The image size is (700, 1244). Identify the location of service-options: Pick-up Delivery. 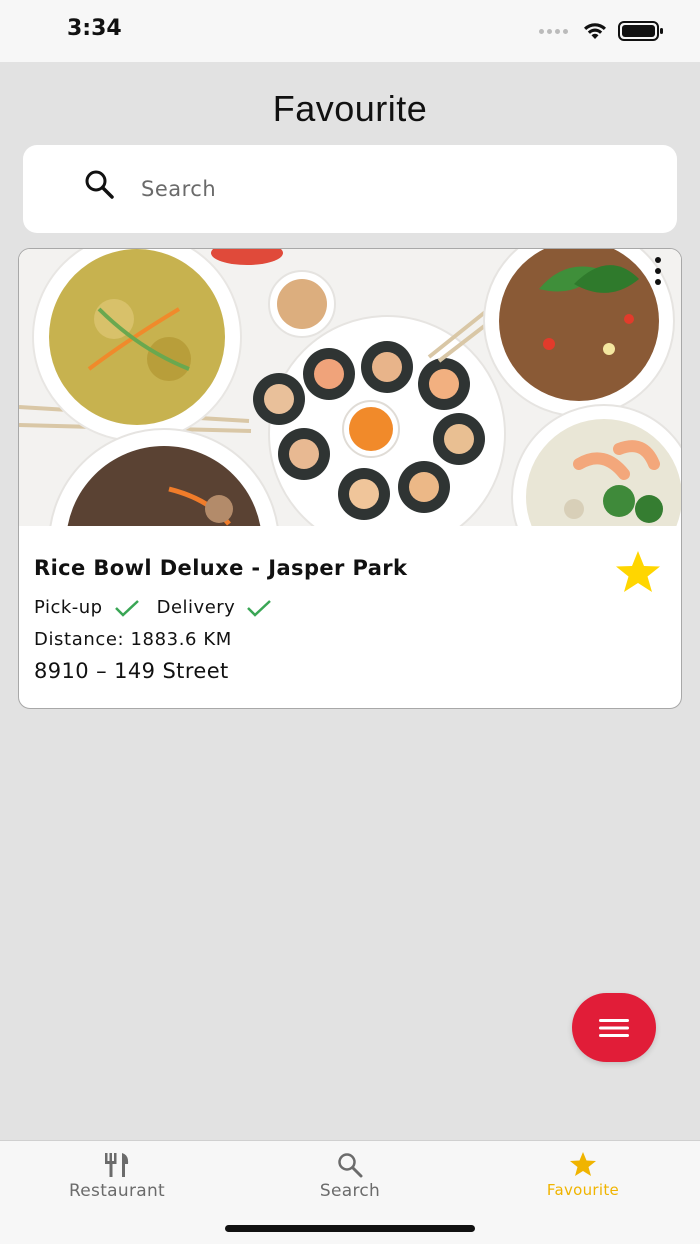
(156, 607).